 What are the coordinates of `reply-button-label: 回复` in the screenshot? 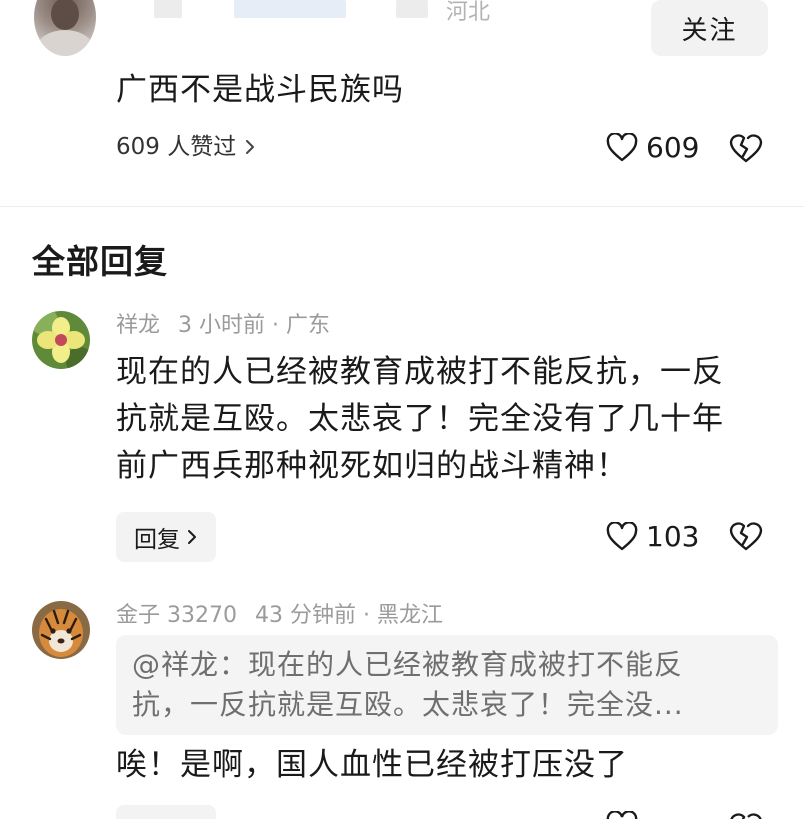 It's located at (157, 540).